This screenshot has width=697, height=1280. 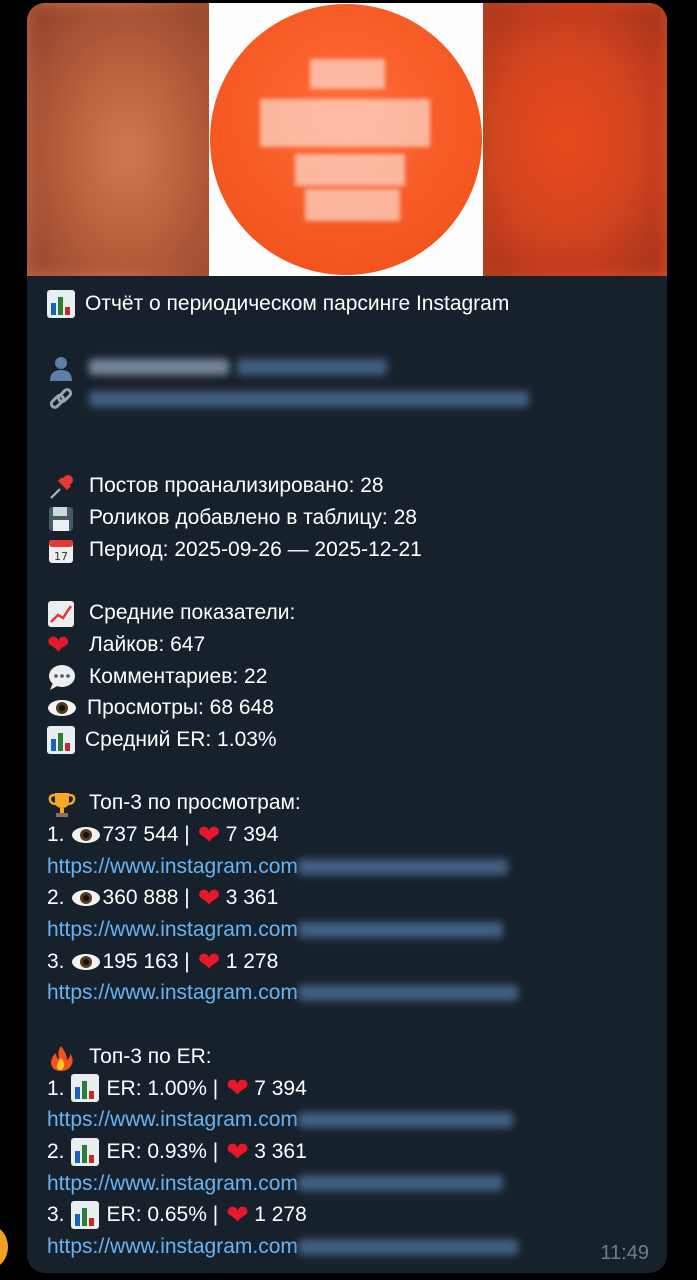 I want to click on top-views-header: Топ-3 по просмотрам:, so click(x=195, y=803).